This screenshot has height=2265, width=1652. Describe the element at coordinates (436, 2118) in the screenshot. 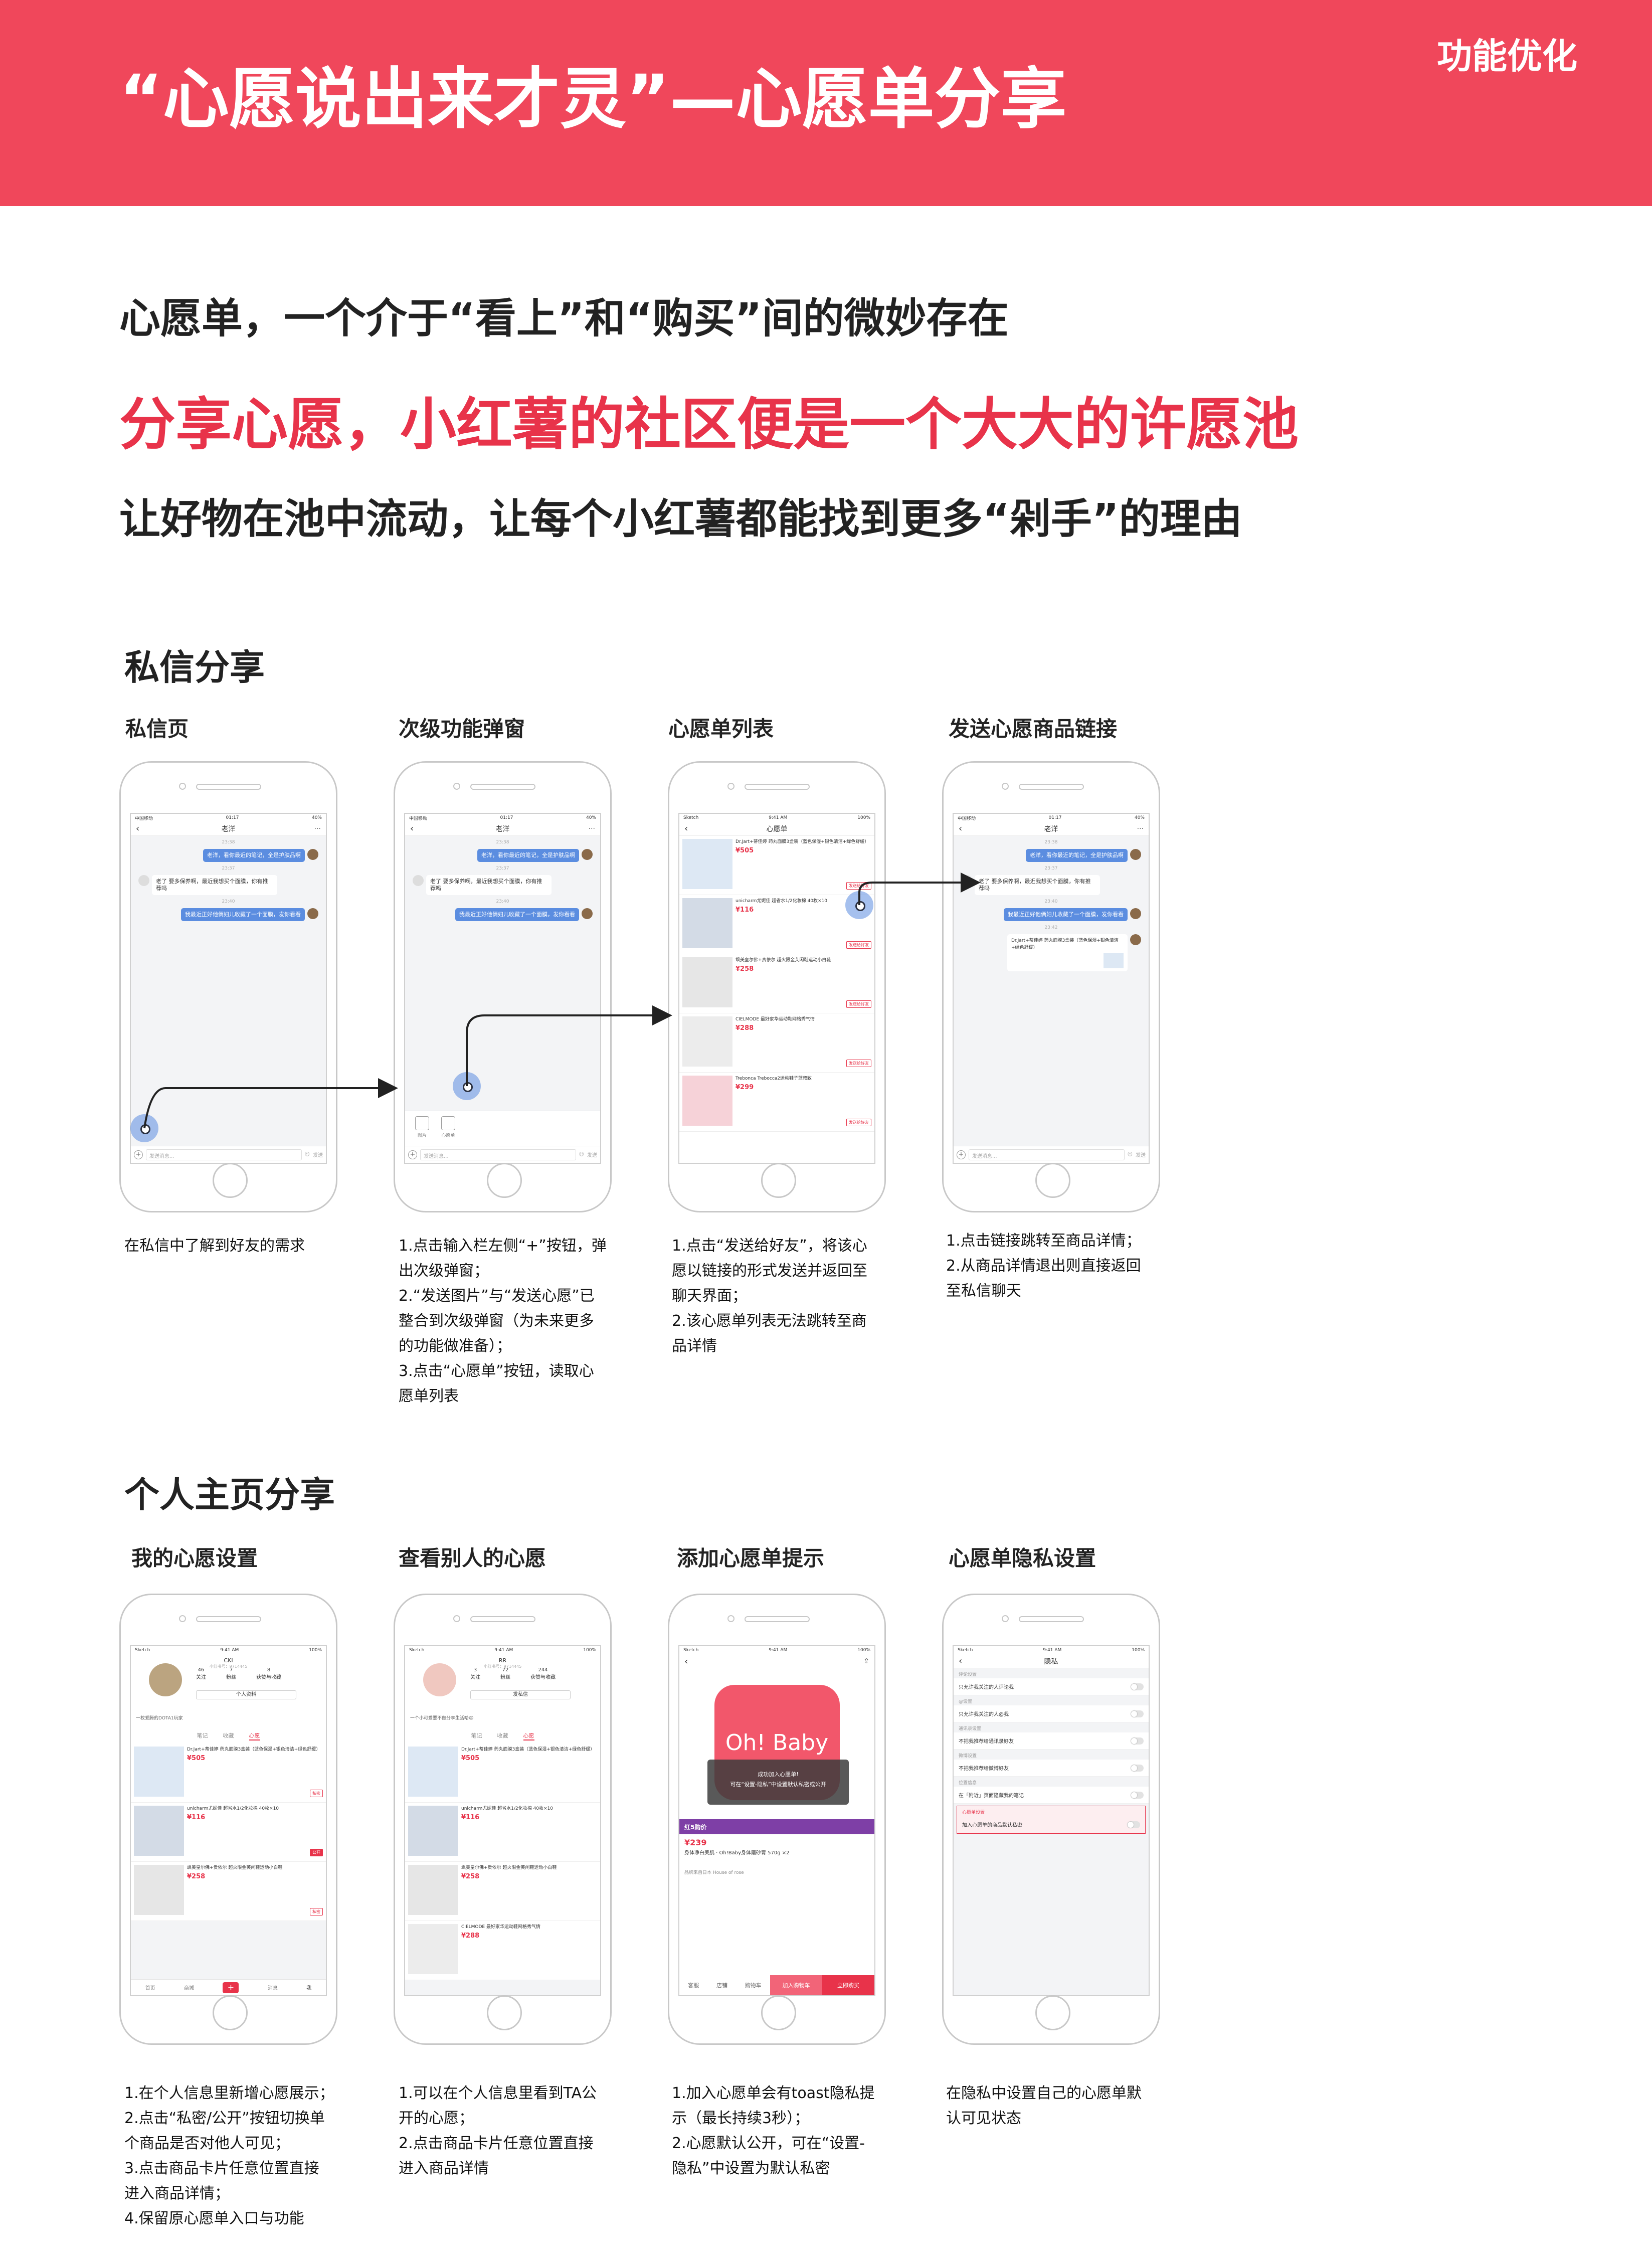

I see `desc-line: 开的心愿；` at that location.